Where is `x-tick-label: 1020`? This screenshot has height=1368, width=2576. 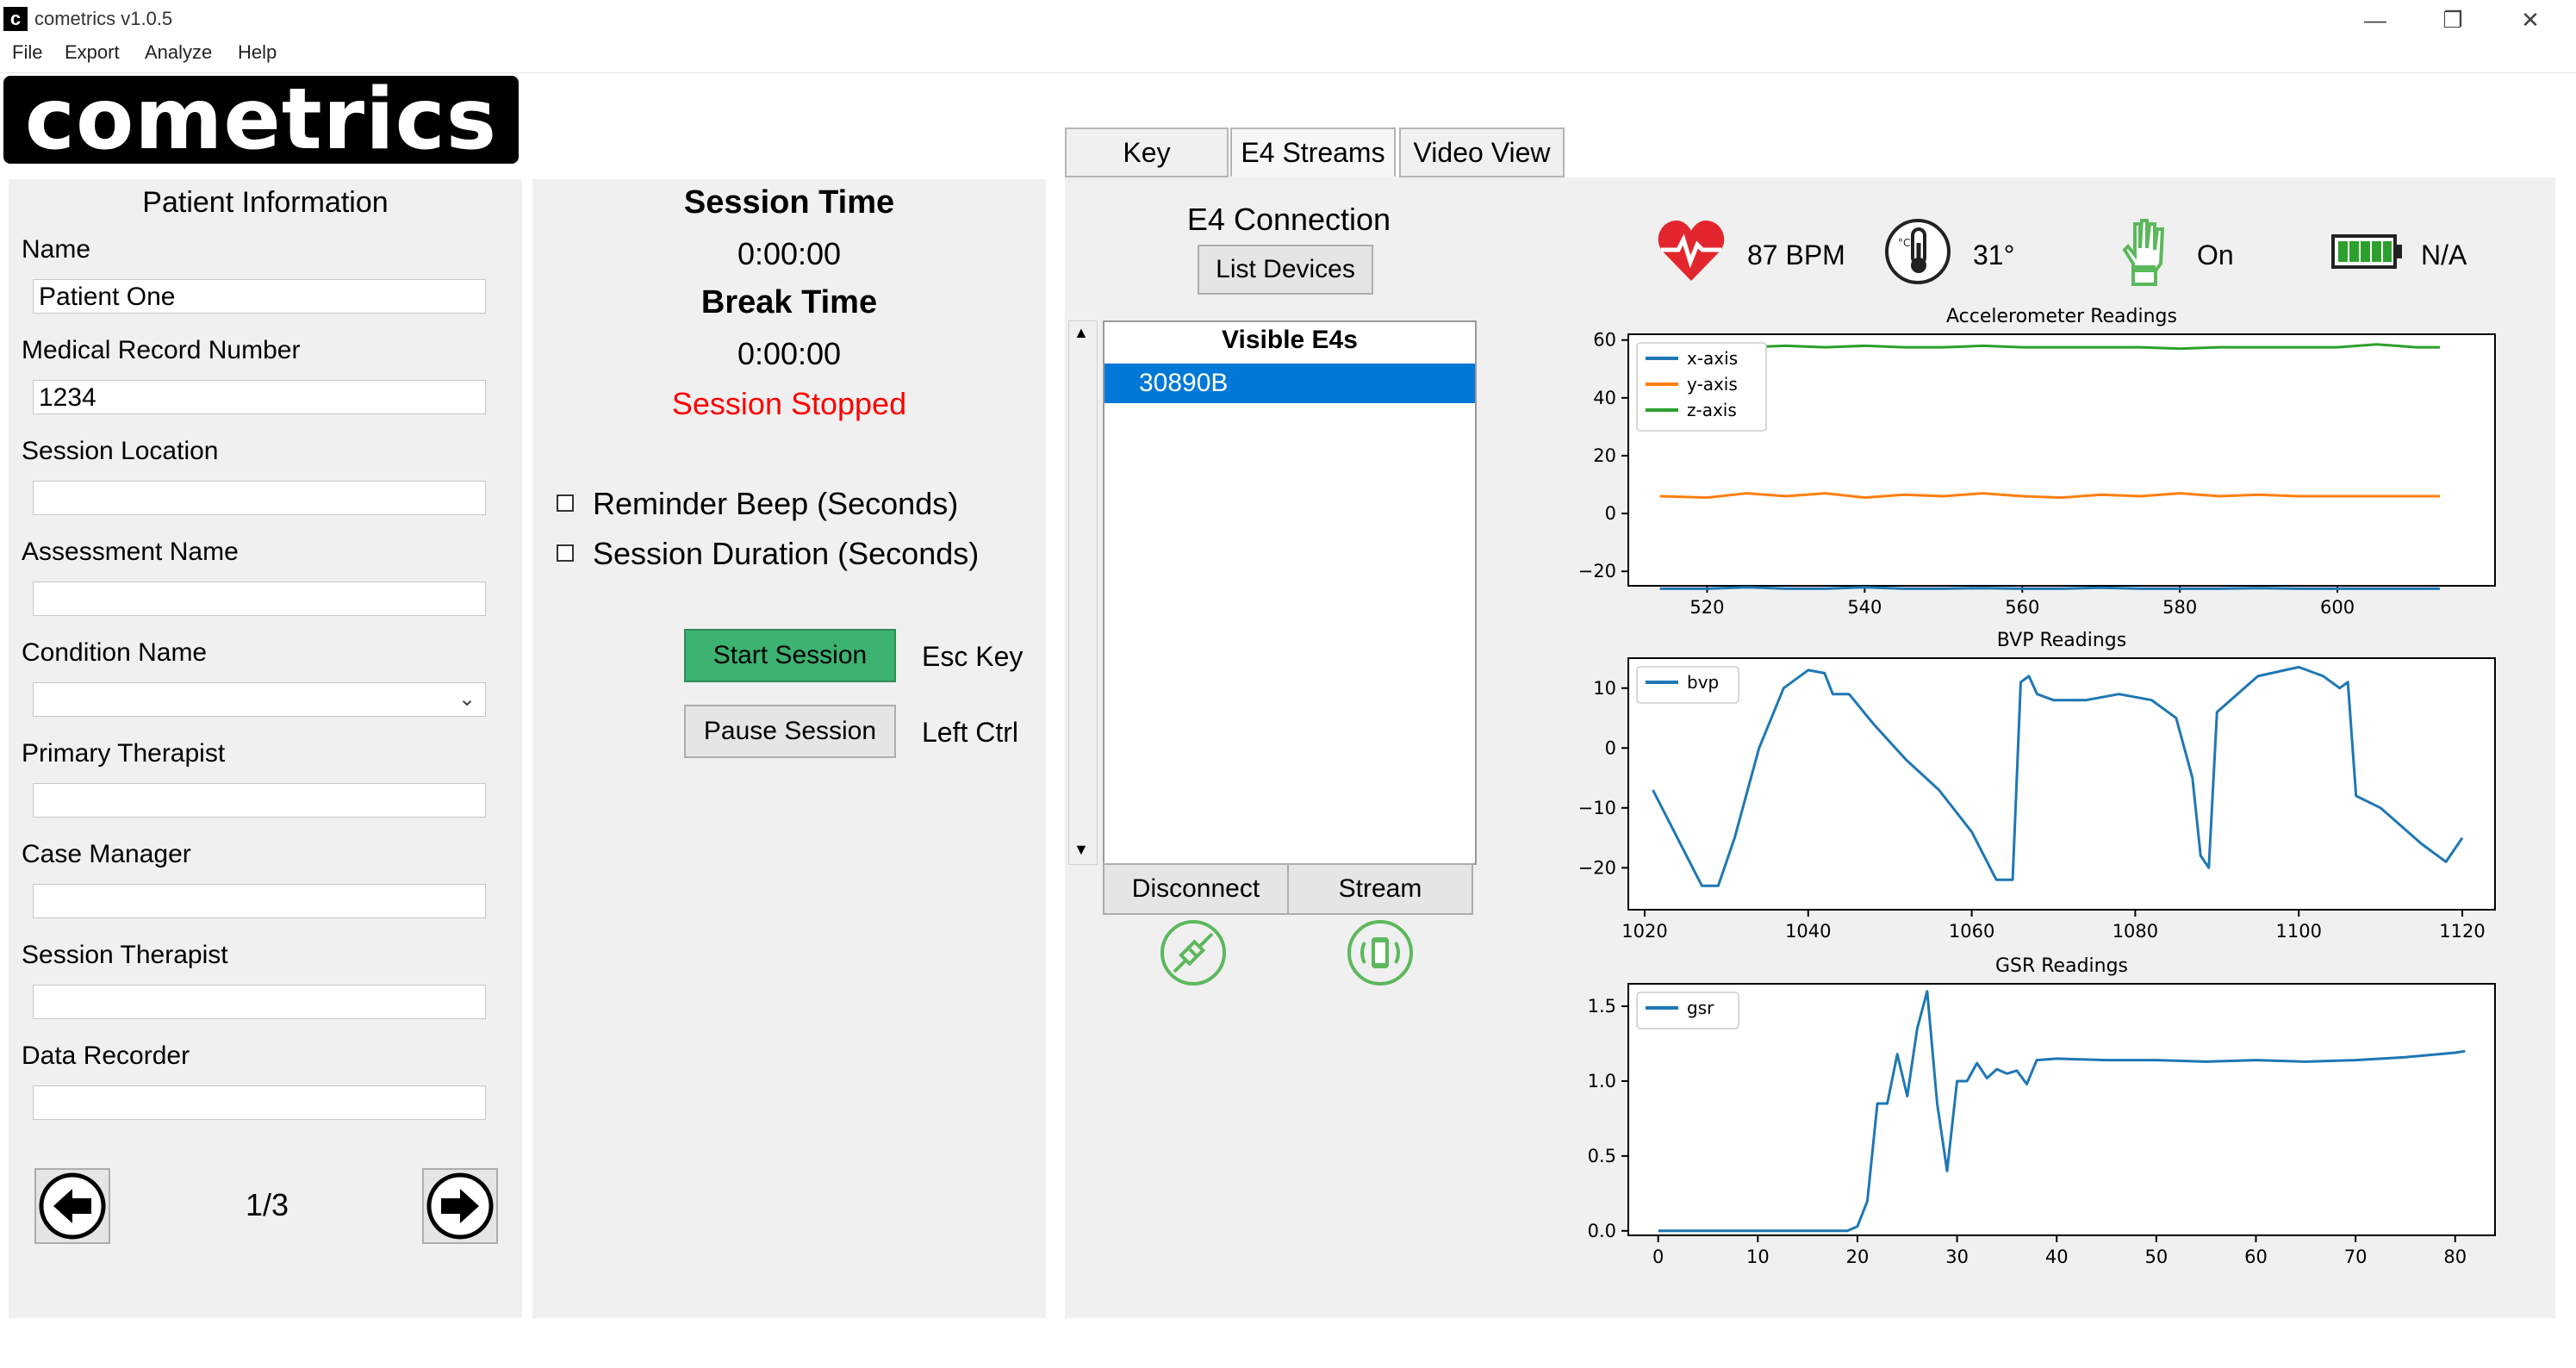 x-tick-label: 1020 is located at coordinates (1644, 931).